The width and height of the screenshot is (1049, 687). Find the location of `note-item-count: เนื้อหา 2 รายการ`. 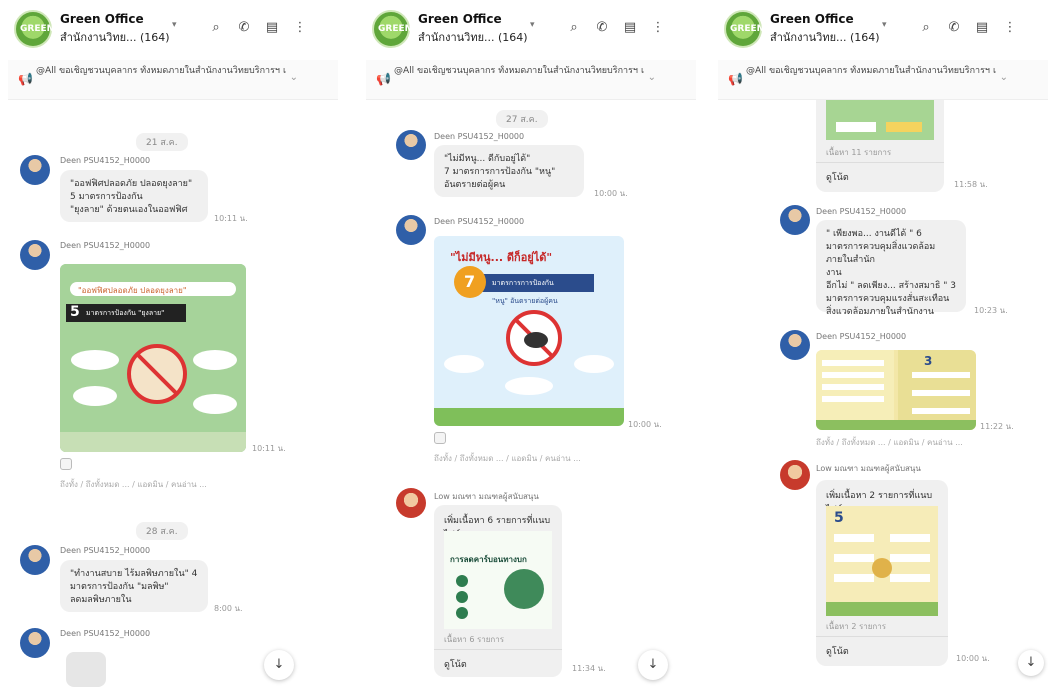

note-item-count: เนื้อหา 2 รายการ is located at coordinates (856, 626).